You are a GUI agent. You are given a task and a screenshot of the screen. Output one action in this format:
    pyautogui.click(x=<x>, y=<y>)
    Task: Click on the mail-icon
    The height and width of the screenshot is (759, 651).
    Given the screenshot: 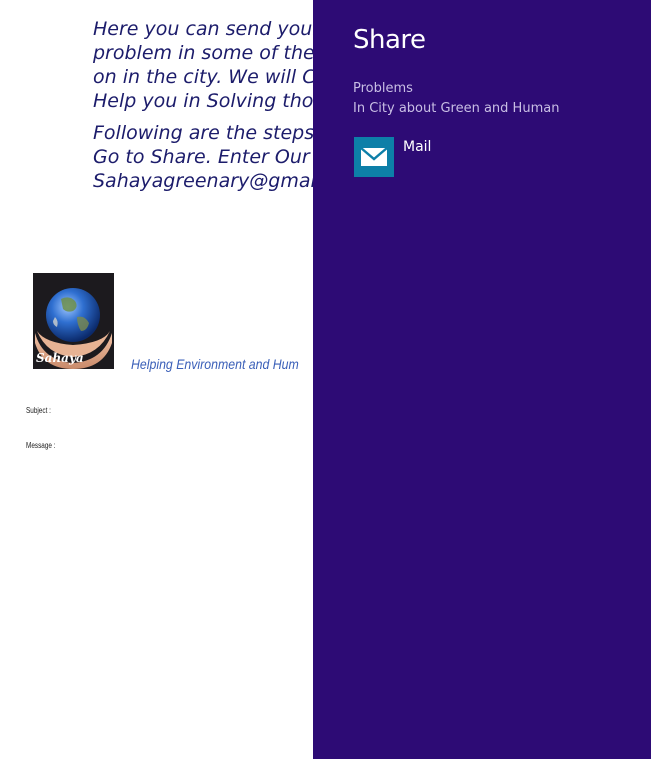 What is the action you would take?
    pyautogui.click(x=374, y=156)
    